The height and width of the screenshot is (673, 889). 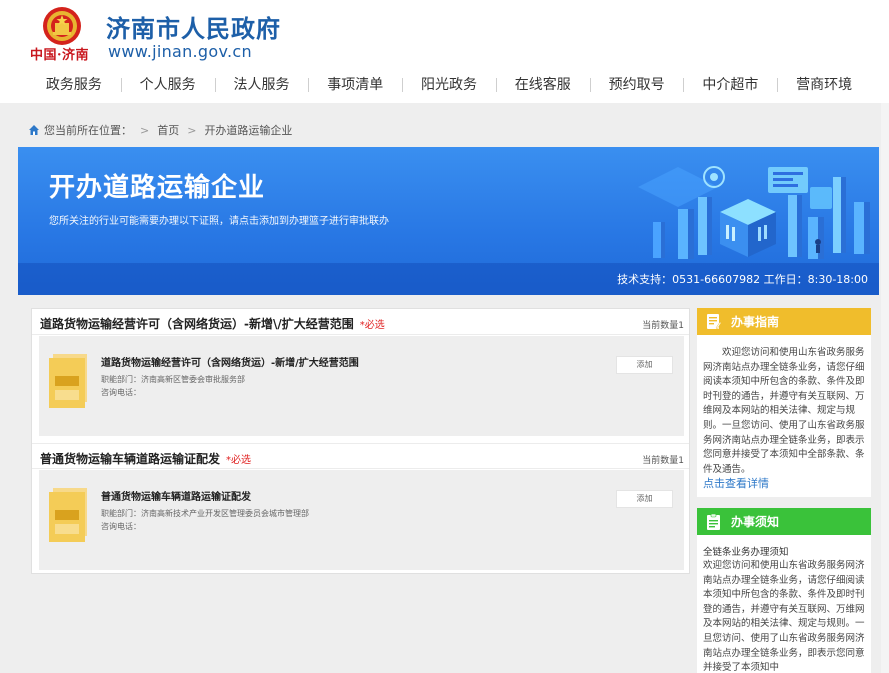 What do you see at coordinates (261, 84) in the screenshot?
I see `nav-item-legal-person: 法人服务` at bounding box center [261, 84].